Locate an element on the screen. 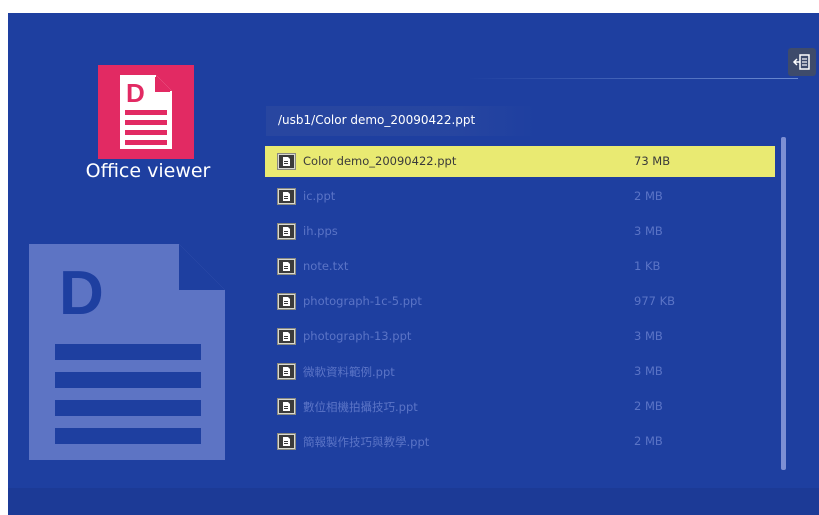 Image resolution: width=819 pixels, height=515 pixels. exit-button is located at coordinates (802, 62).